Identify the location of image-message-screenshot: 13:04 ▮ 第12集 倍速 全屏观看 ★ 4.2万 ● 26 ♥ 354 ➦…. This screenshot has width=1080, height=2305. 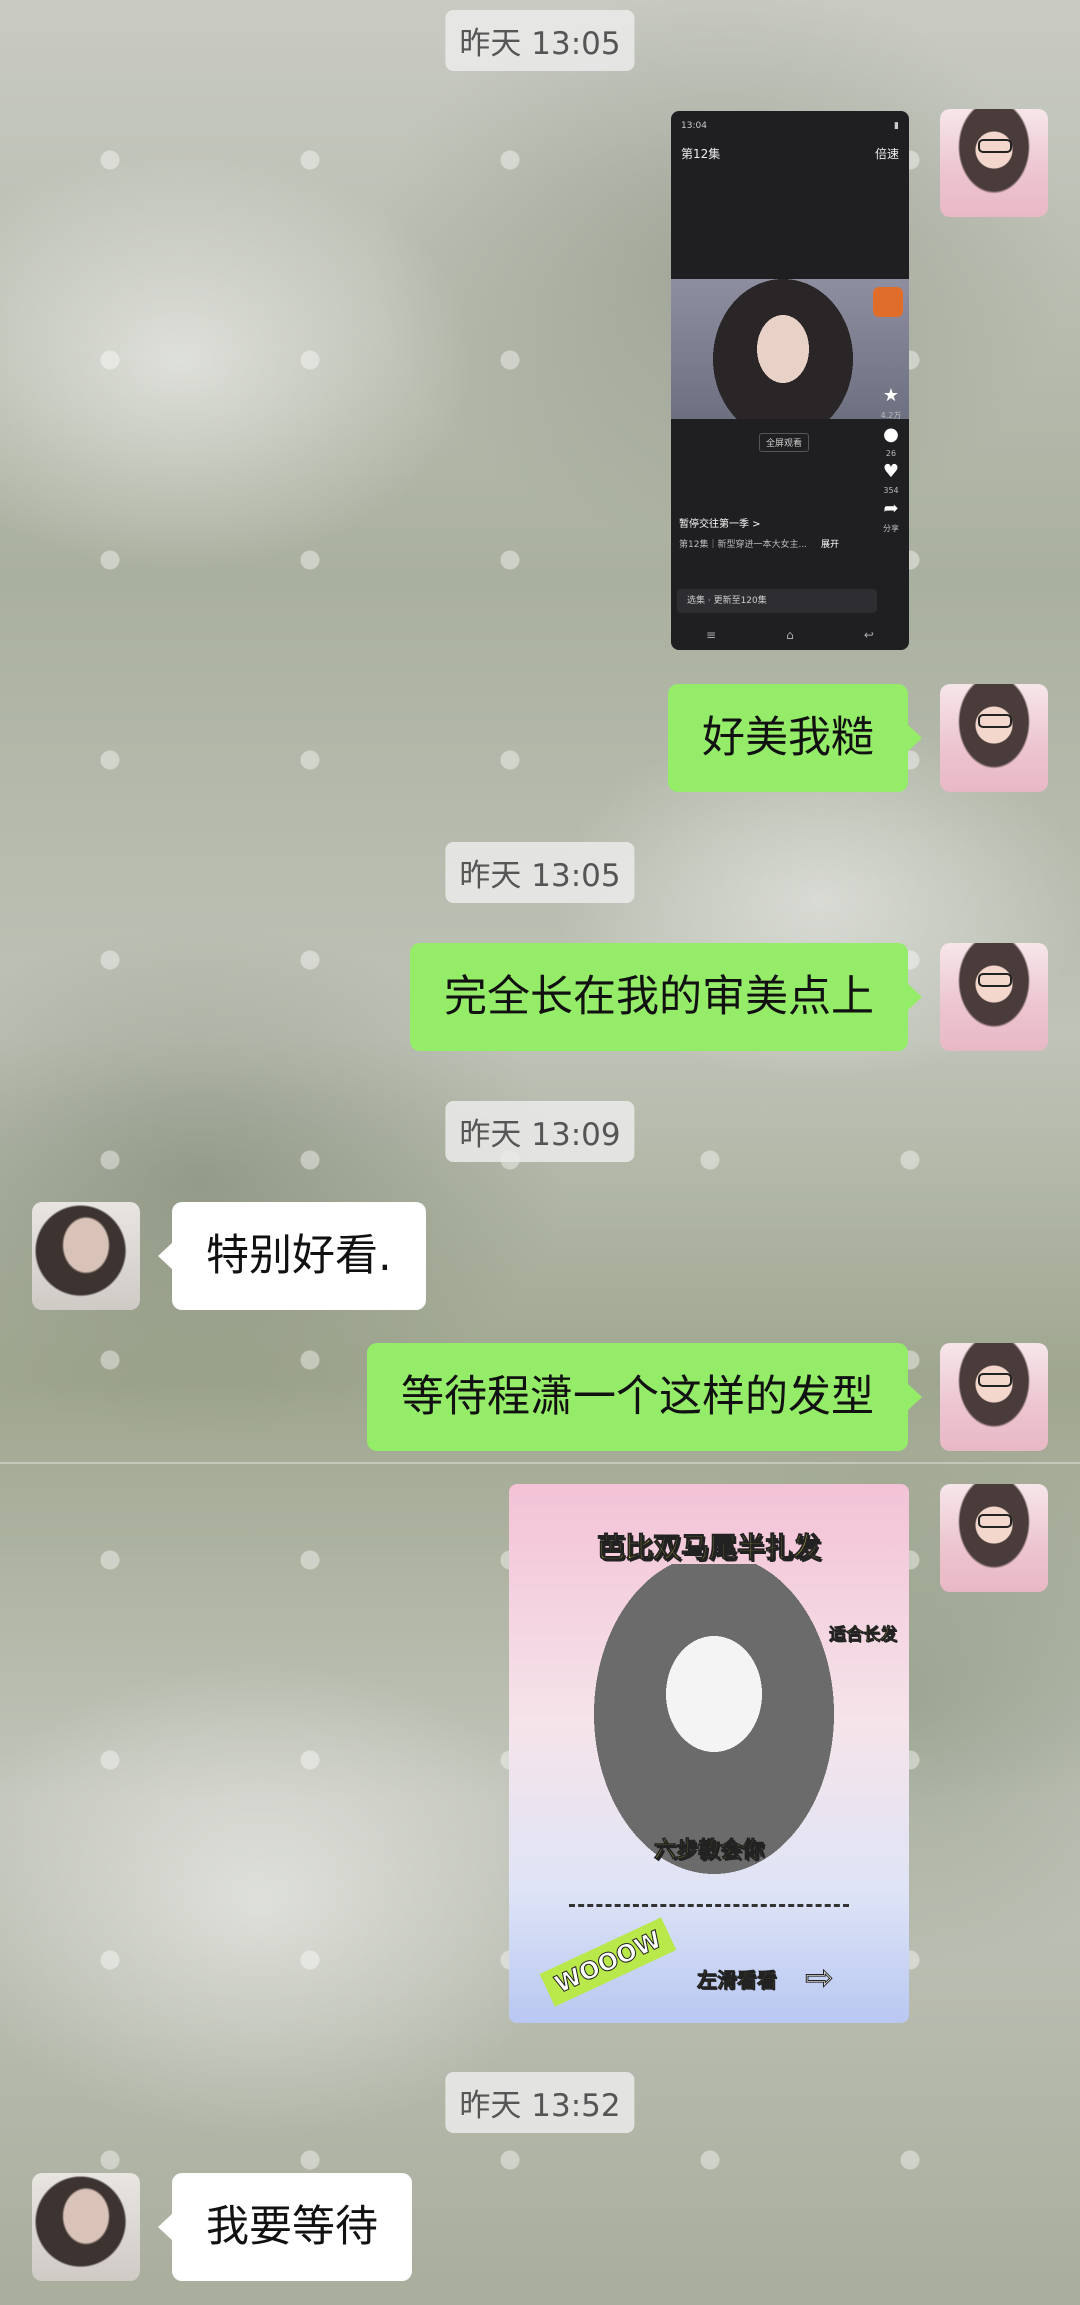
(790, 380).